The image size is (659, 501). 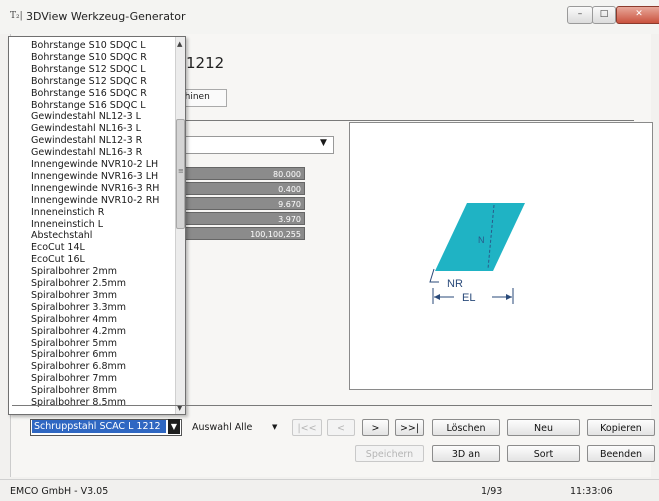 I want to click on value-field-4: 3.970, so click(x=239, y=218).